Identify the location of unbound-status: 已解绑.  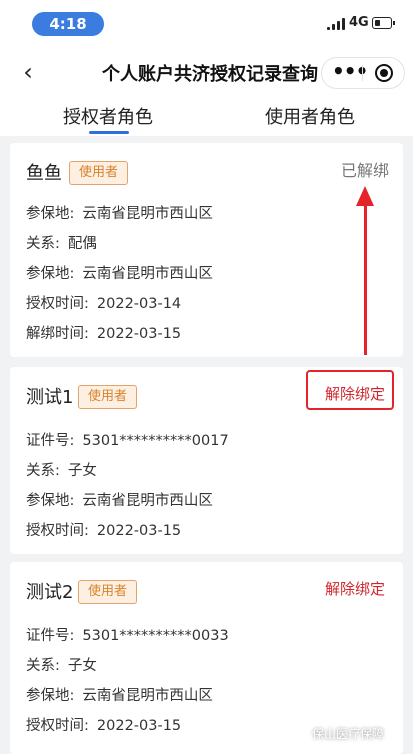
(364, 170).